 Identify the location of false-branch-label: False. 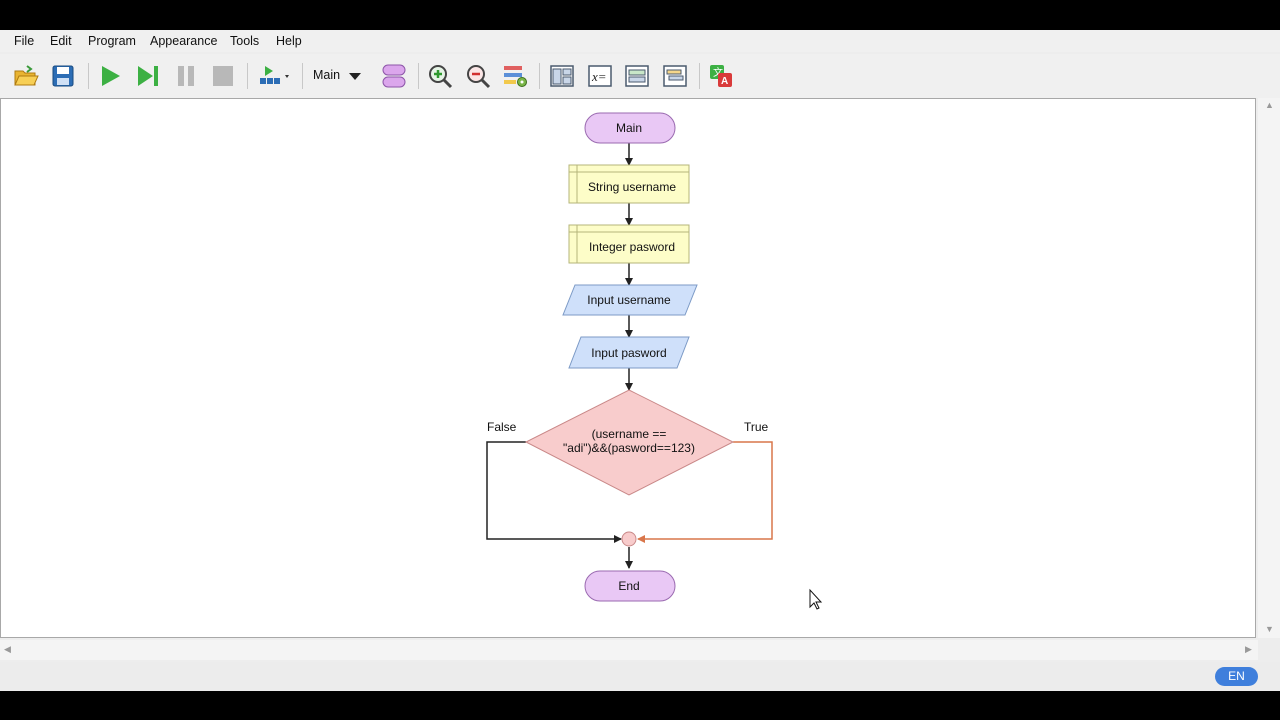
(502, 427).